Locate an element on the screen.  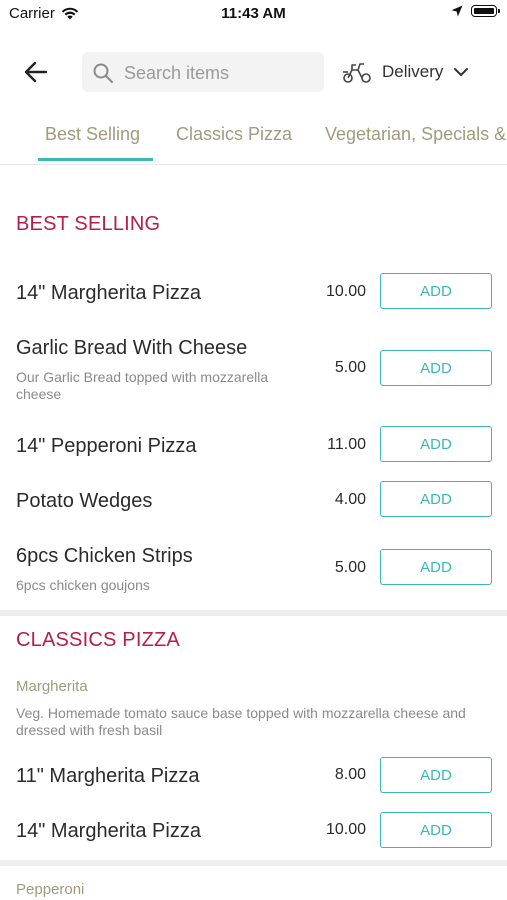
status-time: 11:43 AM is located at coordinates (253, 13).